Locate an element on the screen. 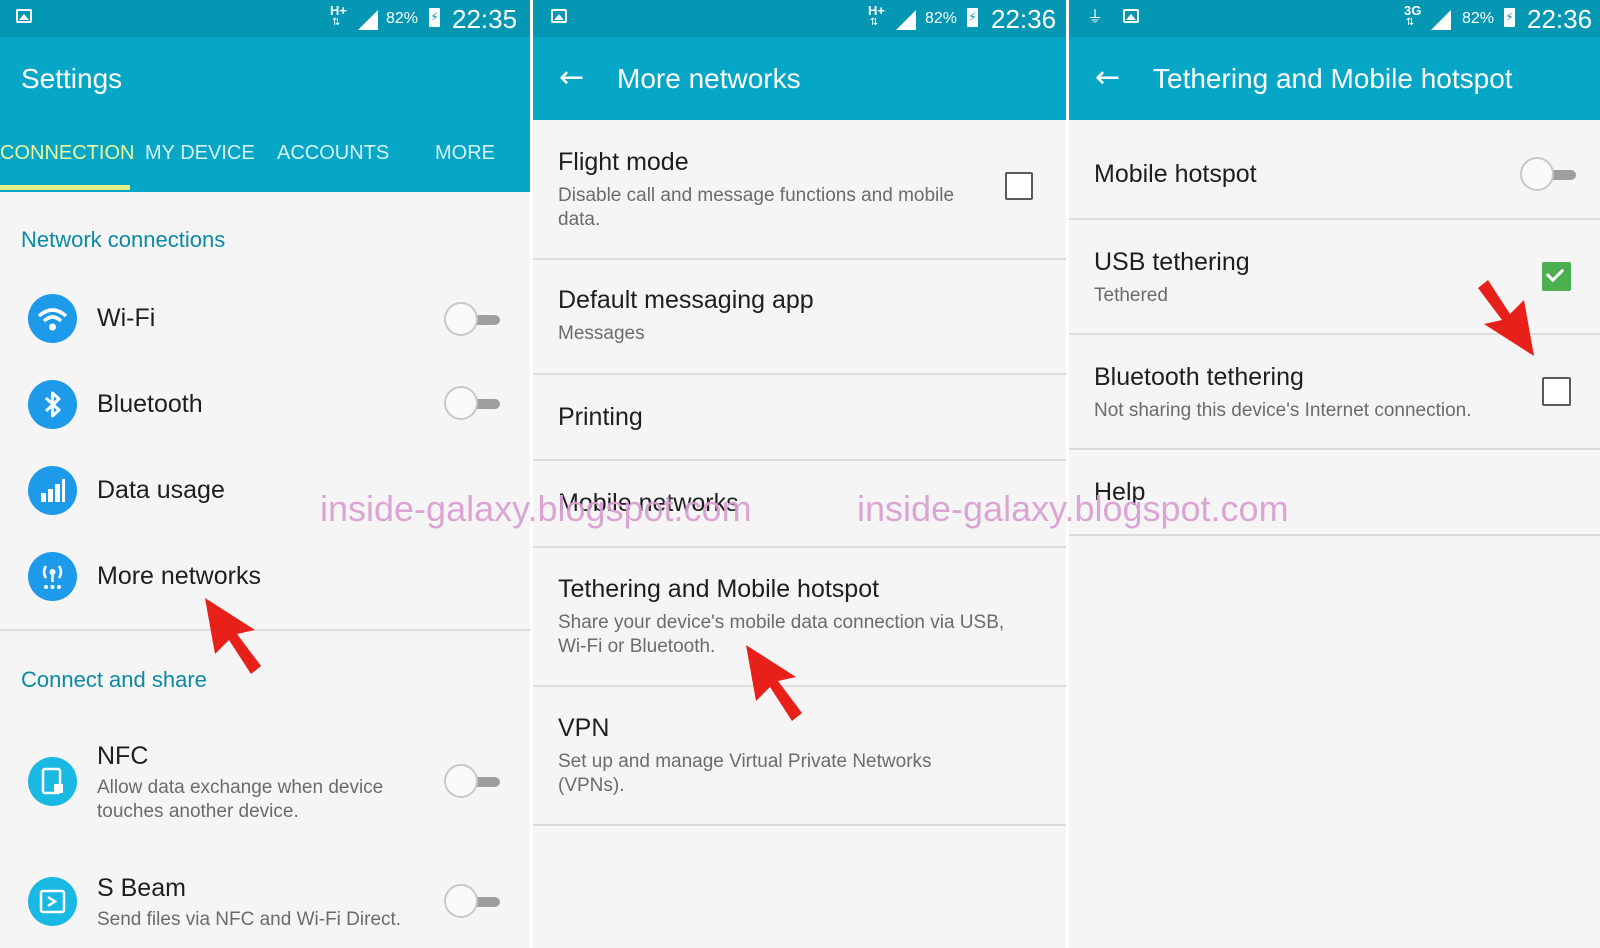  wifi-toggle is located at coordinates (473, 320).